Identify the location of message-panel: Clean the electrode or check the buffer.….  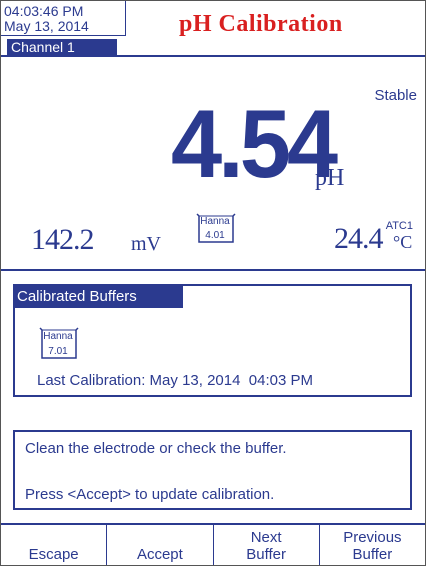
(212, 470).